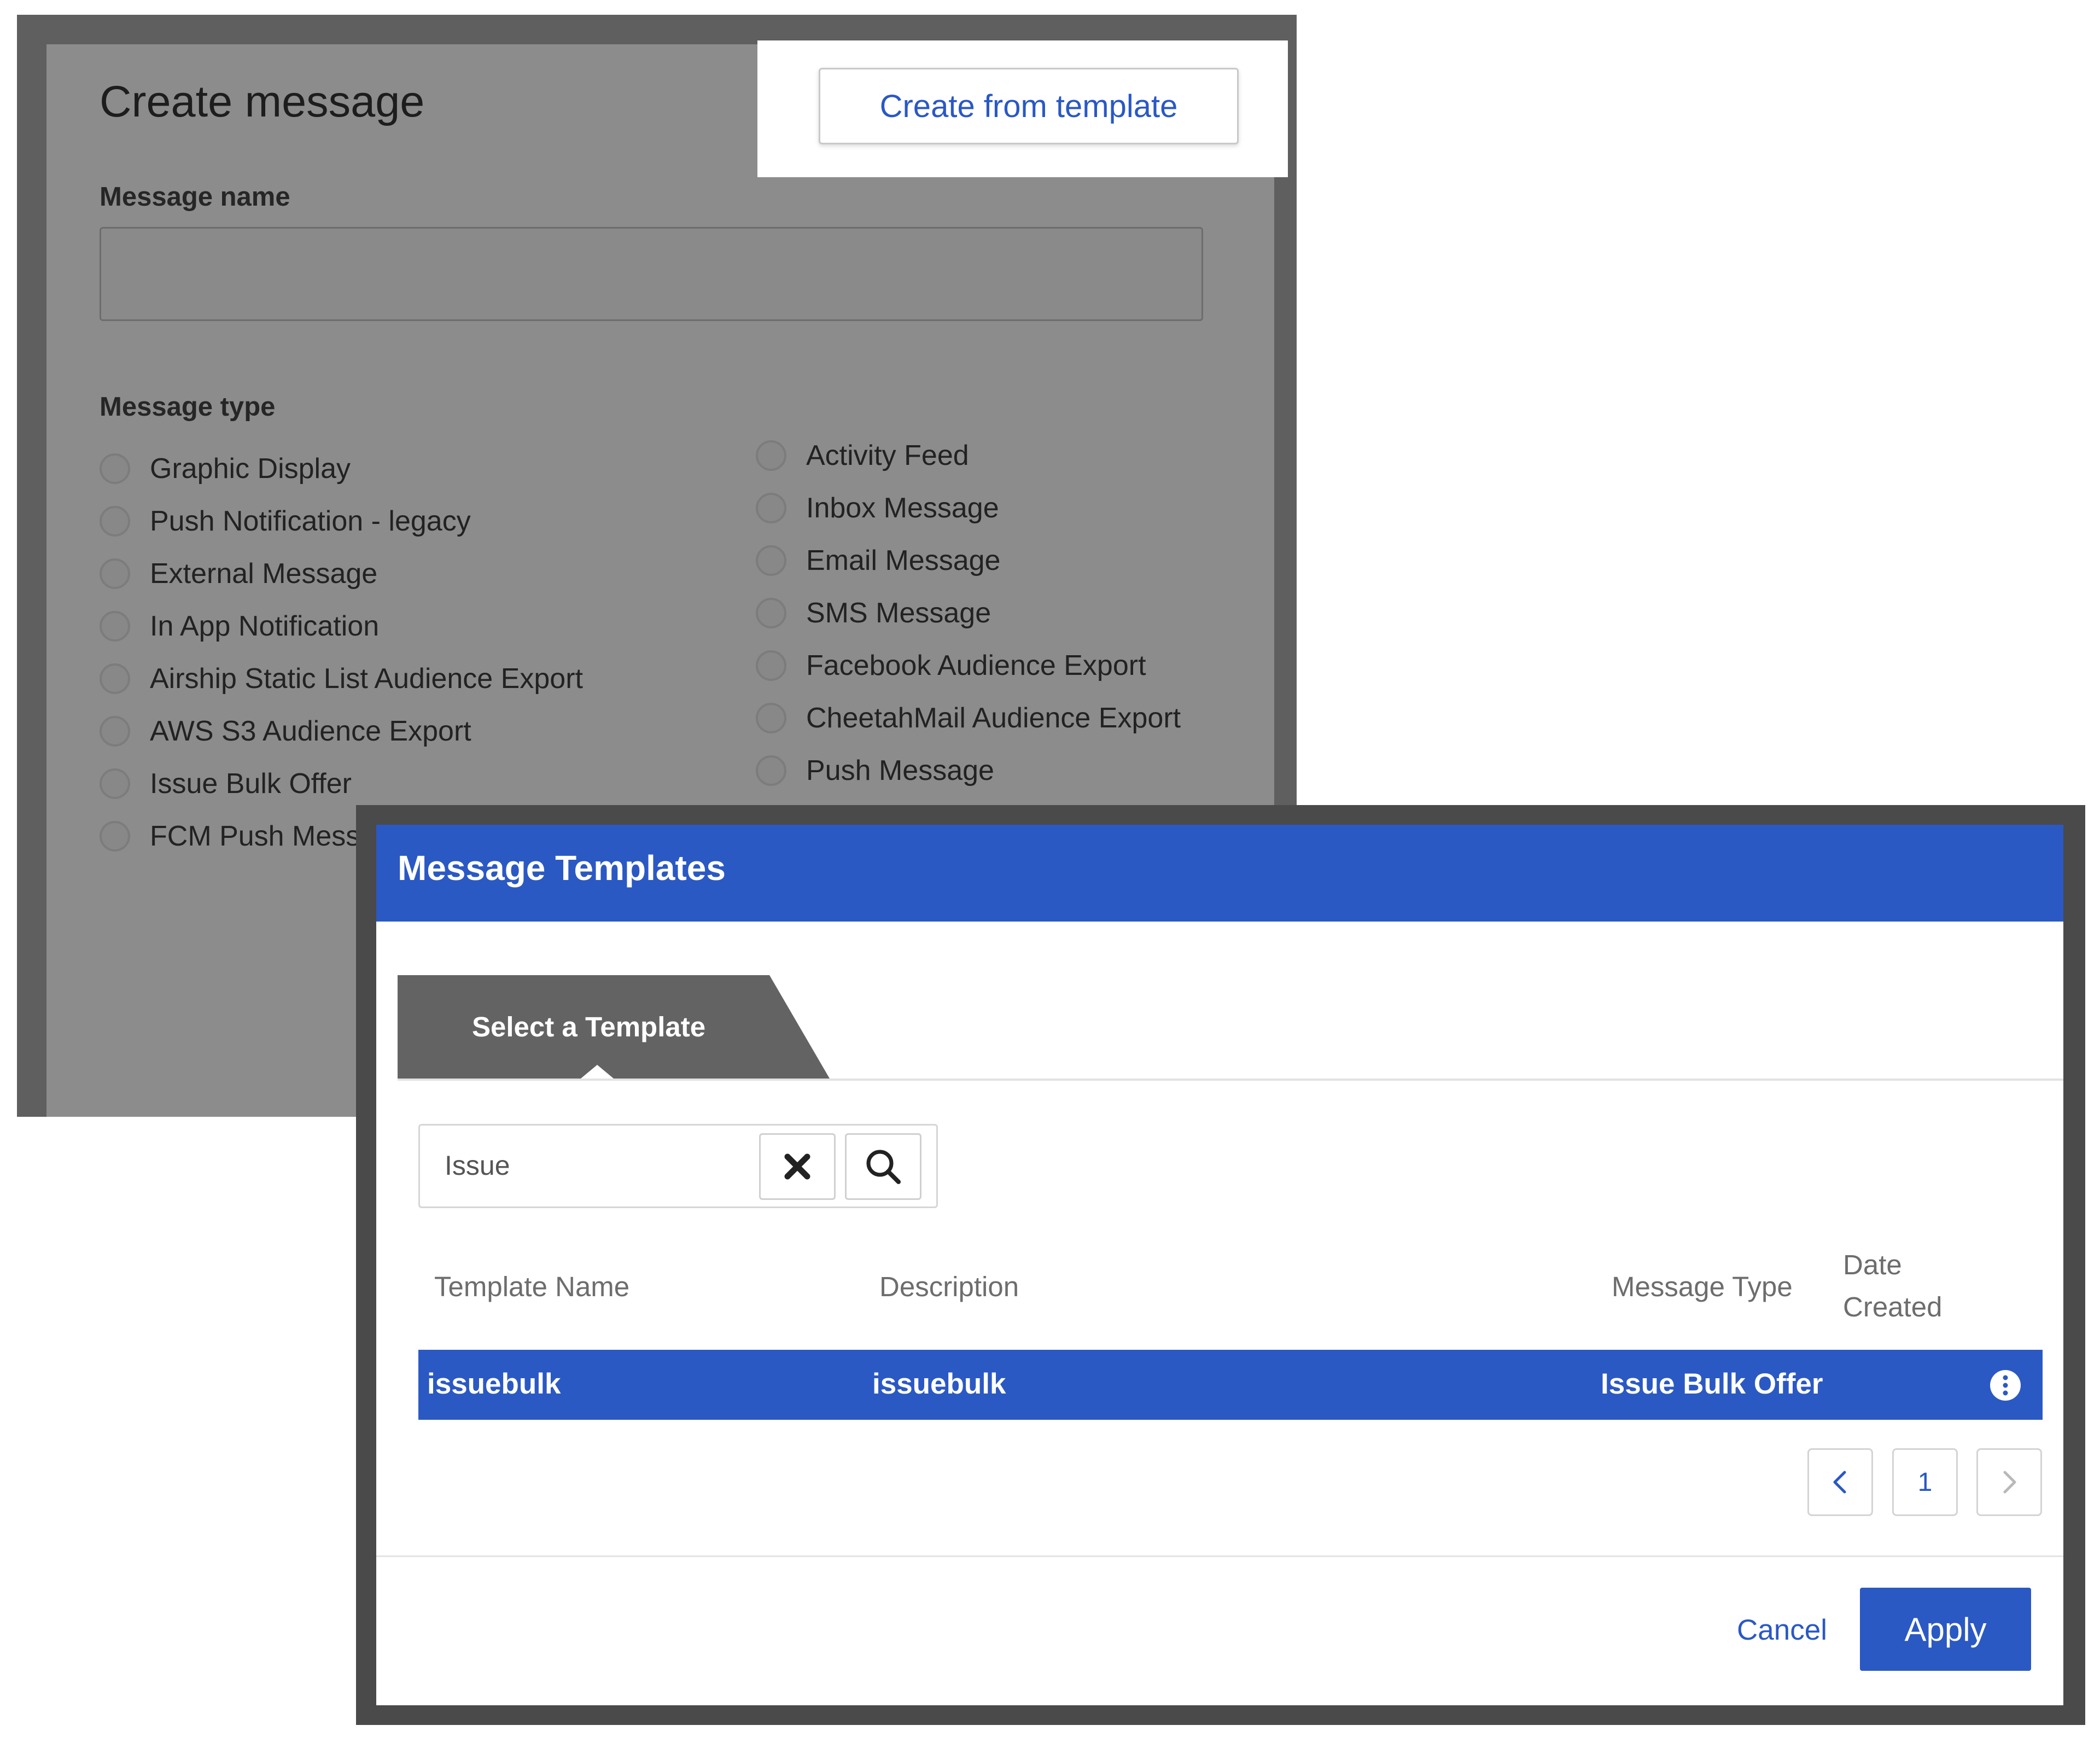 The width and height of the screenshot is (2100, 1737). I want to click on tab-divider, so click(1230, 1080).